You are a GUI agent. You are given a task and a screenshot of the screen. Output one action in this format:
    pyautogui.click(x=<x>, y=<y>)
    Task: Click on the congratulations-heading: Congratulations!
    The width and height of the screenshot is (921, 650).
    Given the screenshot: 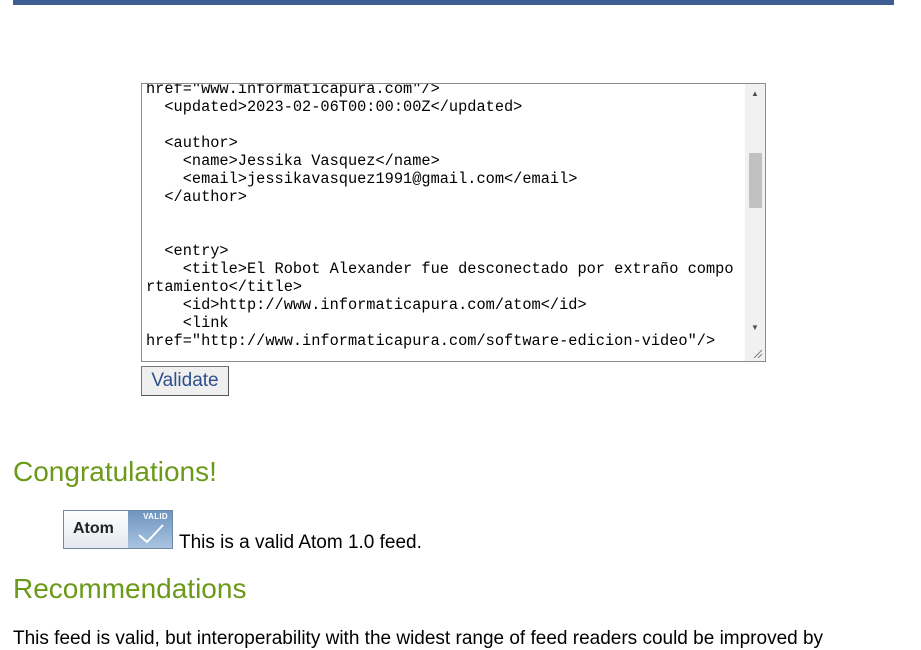 What is the action you would take?
    pyautogui.click(x=115, y=471)
    